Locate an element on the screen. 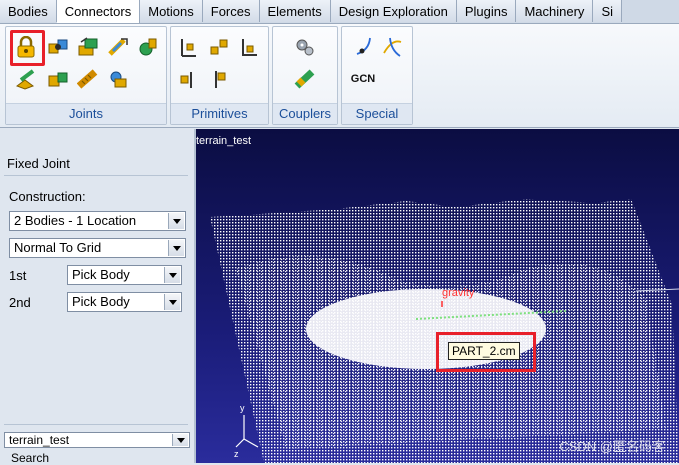 The width and height of the screenshot is (679, 465). couplers-group: Couplers is located at coordinates (305, 75).